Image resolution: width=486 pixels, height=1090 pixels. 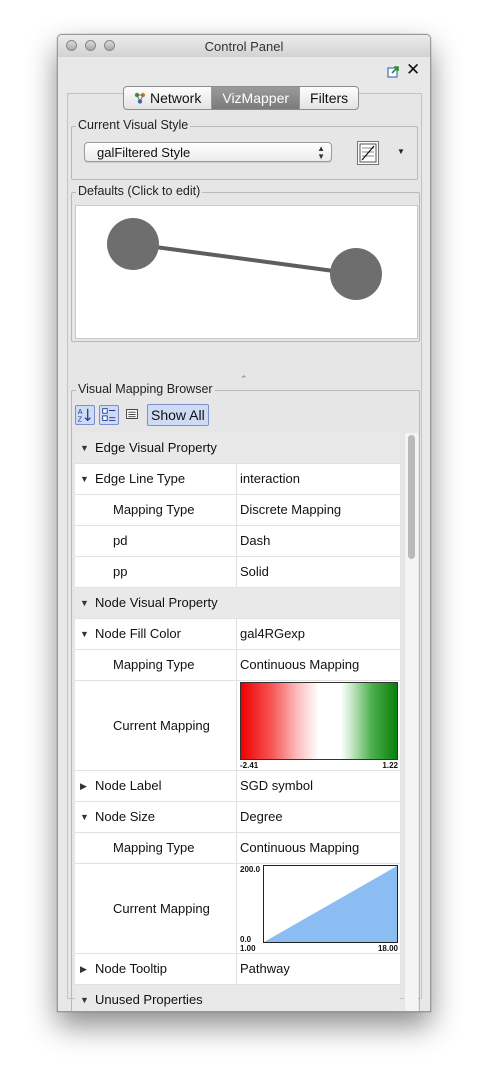 I want to click on size-mapping-row: Current Mapping 200.0 0.0 1.00 18.00, so click(x=237, y=909).